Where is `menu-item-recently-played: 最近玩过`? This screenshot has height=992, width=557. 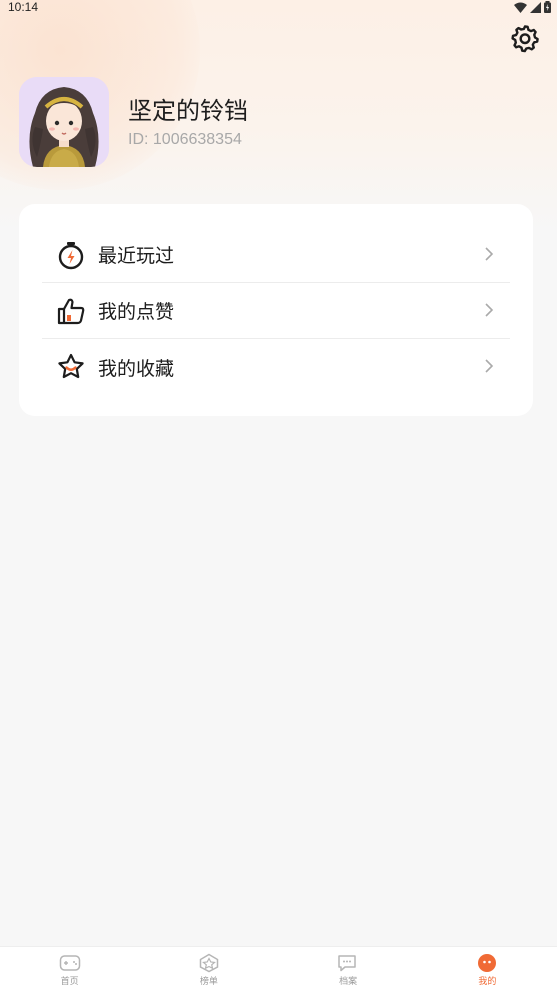
menu-item-recently-played: 最近玩过 is located at coordinates (276, 255).